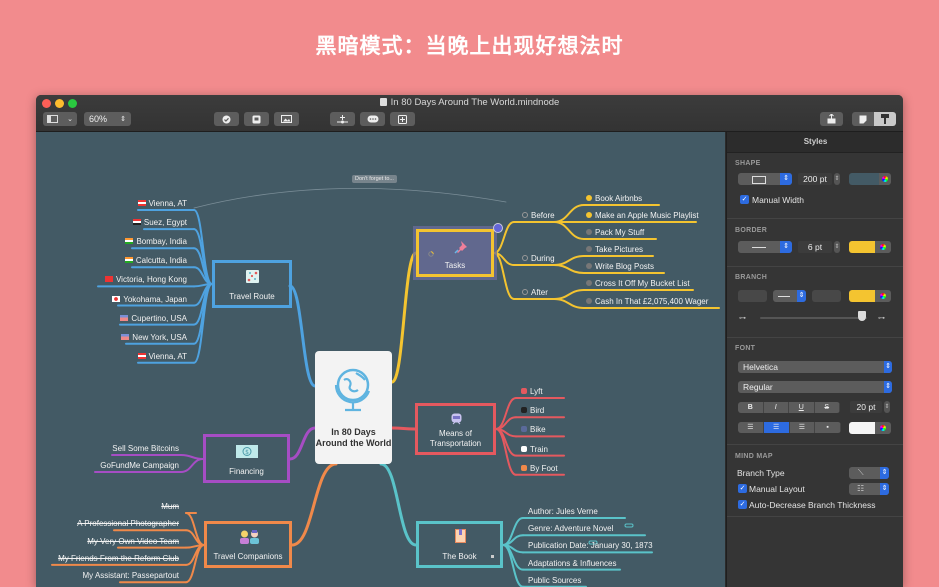  What do you see at coordinates (620, 267) in the screenshot?
I see `task-item: Write Blog Posts` at bounding box center [620, 267].